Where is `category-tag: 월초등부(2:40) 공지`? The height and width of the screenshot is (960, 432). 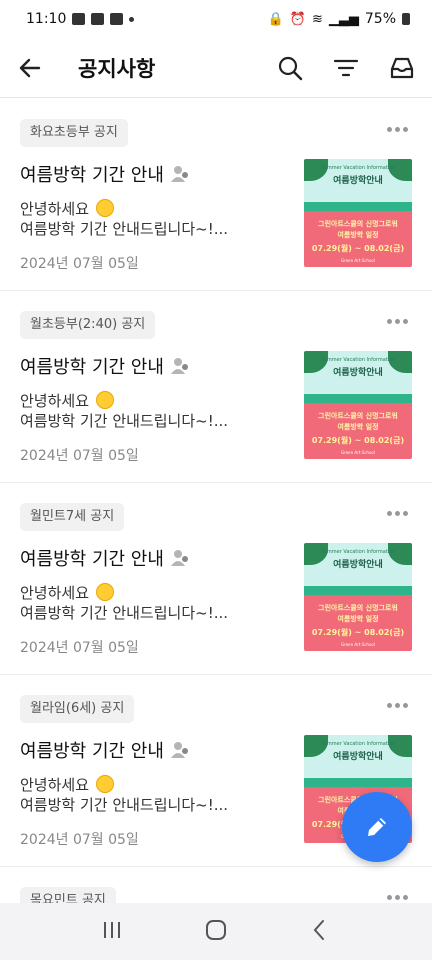 category-tag: 월초등부(2:40) 공지 is located at coordinates (88, 325).